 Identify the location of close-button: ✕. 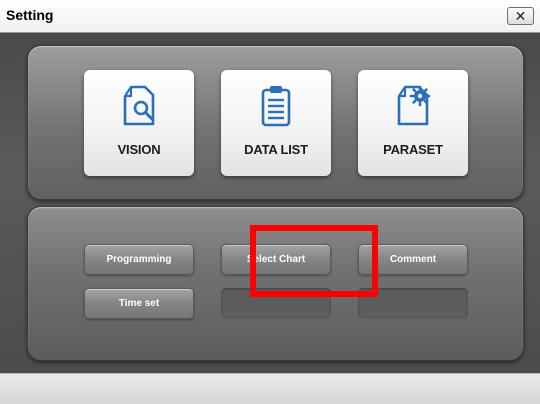
(520, 16).